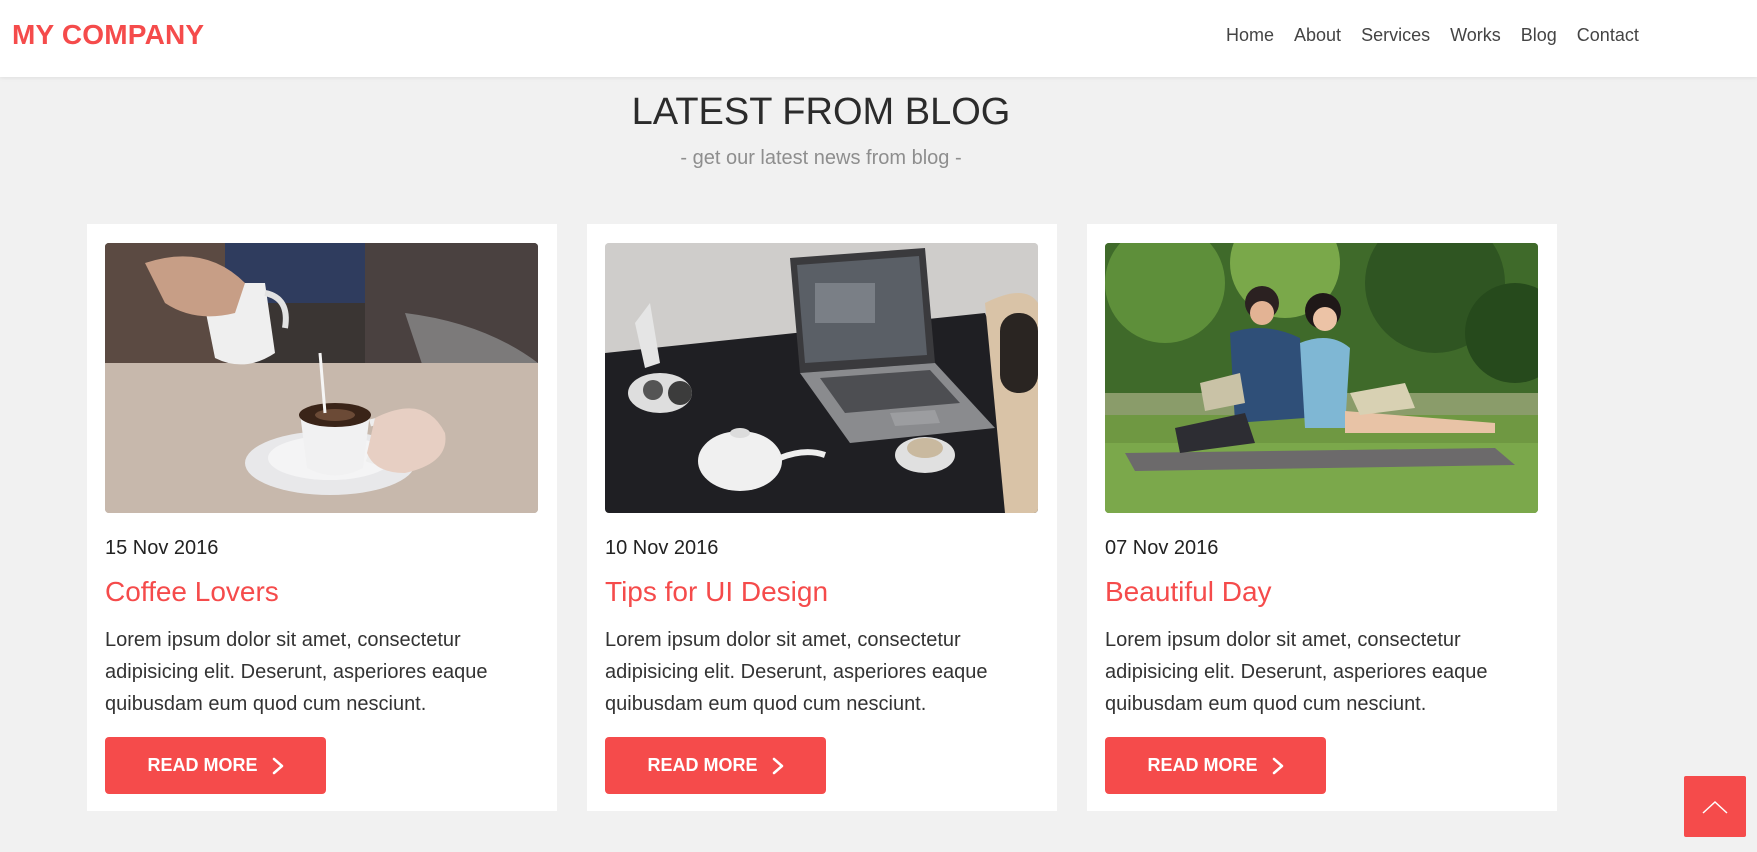 This screenshot has width=1757, height=852. What do you see at coordinates (1188, 592) in the screenshot?
I see `post-title: Beautiful Day` at bounding box center [1188, 592].